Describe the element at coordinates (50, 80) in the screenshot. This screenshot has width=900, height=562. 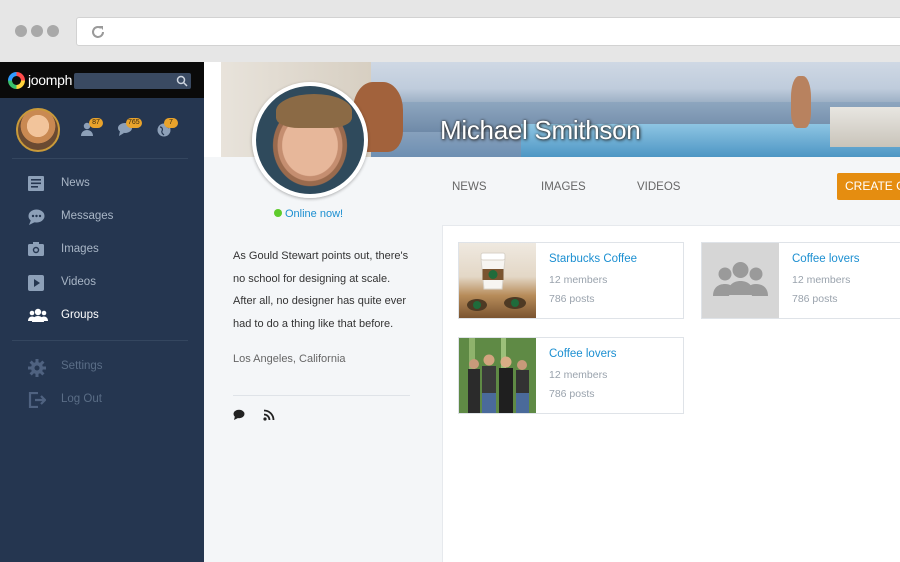
I see `logo-text: joomph` at that location.